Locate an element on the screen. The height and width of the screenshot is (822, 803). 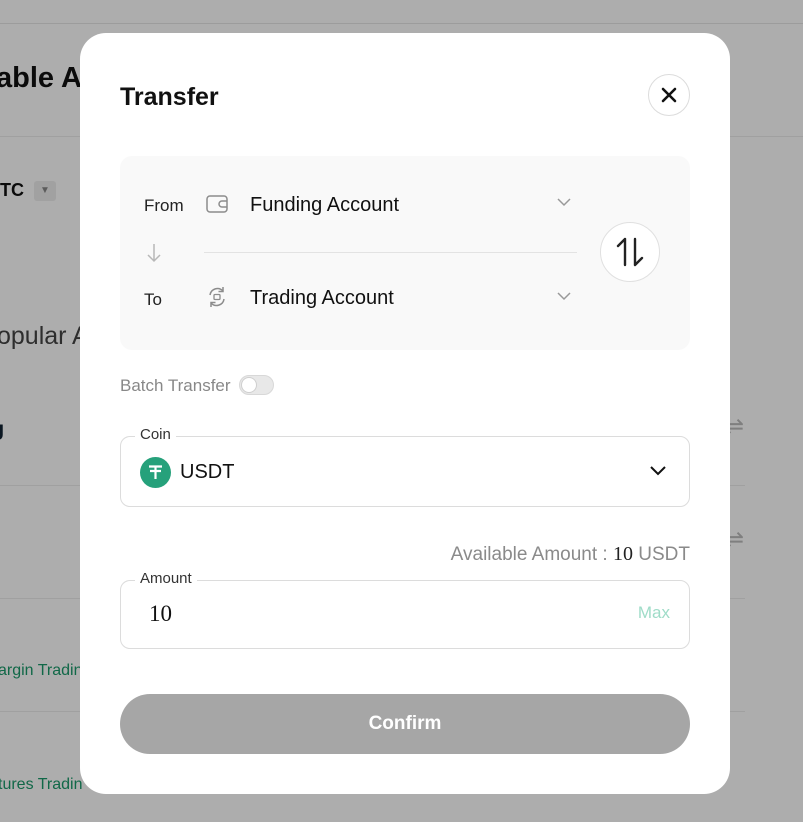
coin-legend: Coin is located at coordinates (155, 434).